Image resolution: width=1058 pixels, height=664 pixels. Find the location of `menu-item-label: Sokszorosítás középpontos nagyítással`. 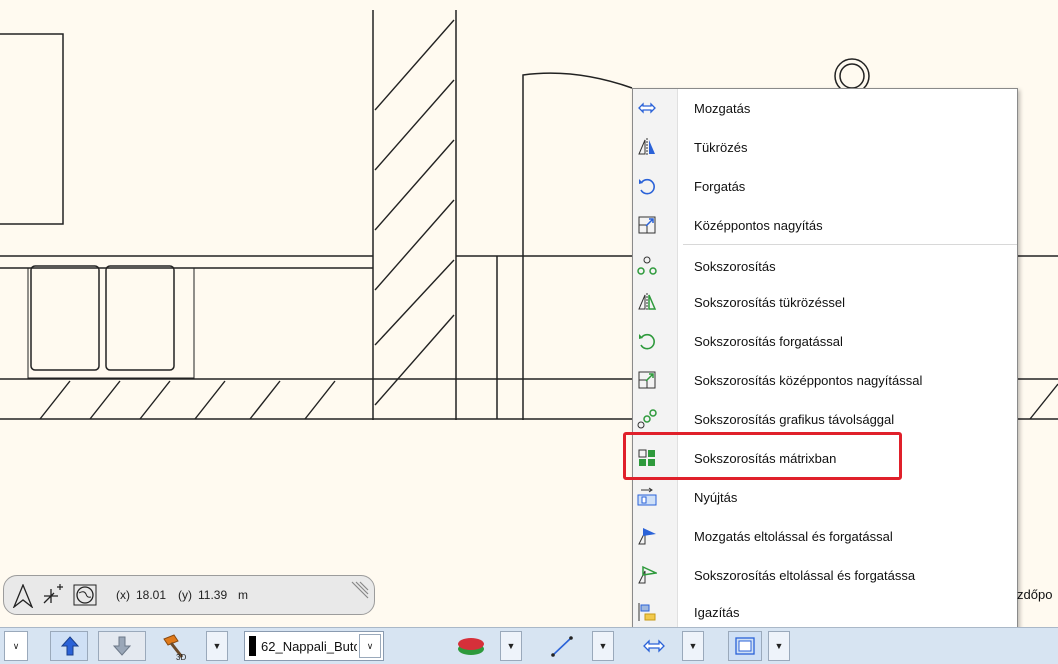

menu-item-label: Sokszorosítás középpontos nagyítással is located at coordinates (808, 380).